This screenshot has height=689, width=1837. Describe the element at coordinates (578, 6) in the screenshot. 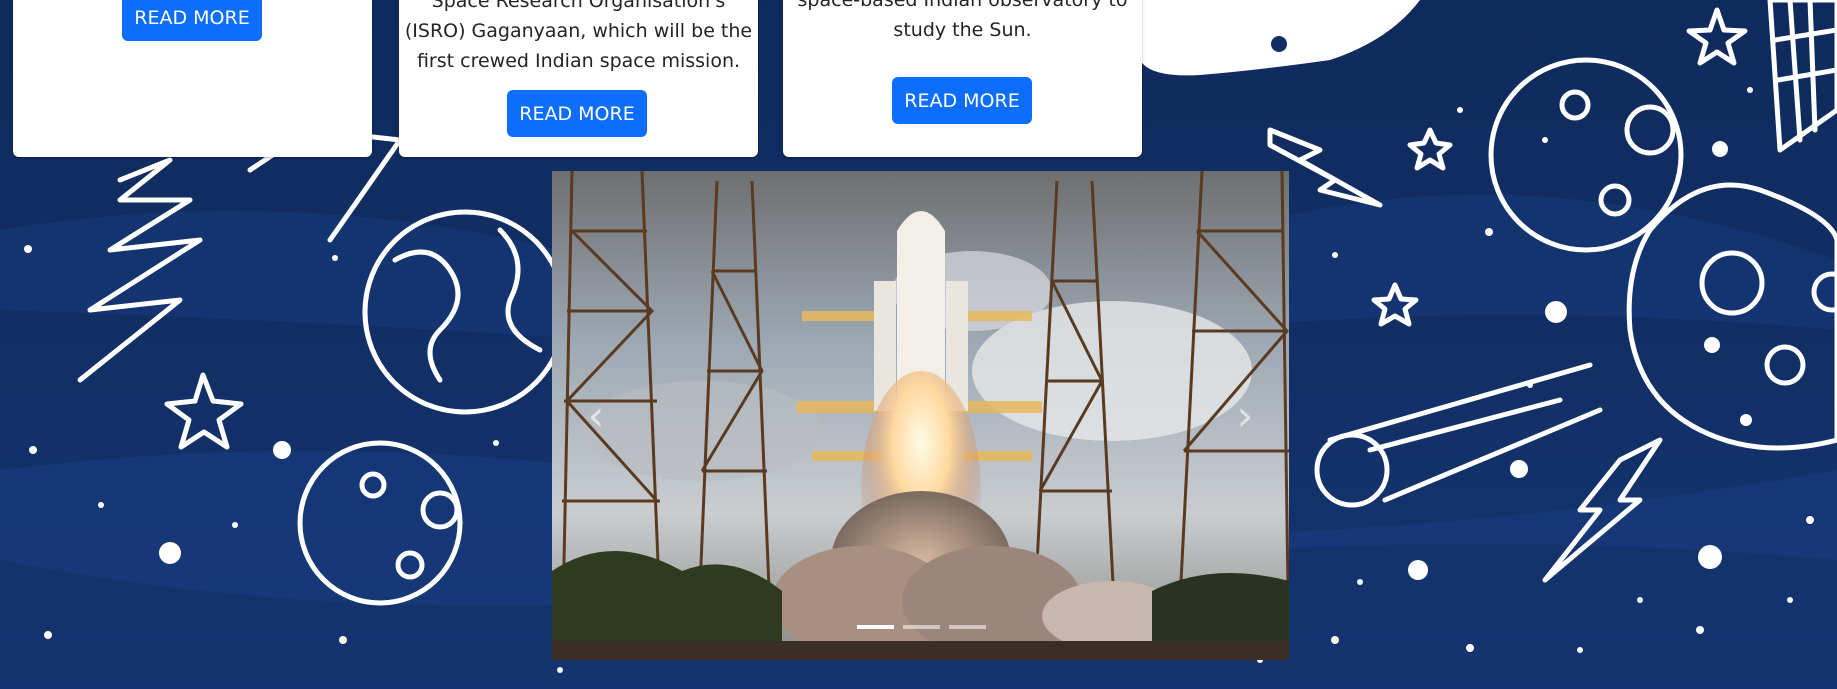

I see `card-text-line: Space Research Organisation's` at that location.